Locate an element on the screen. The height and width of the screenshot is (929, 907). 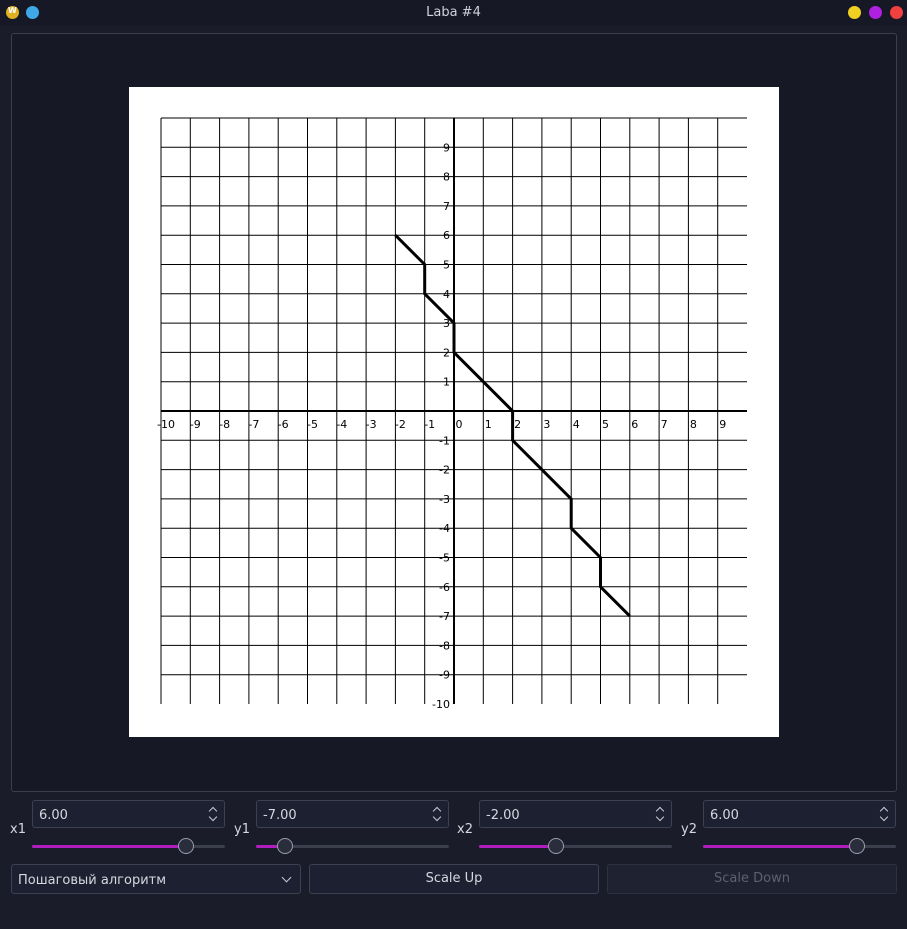
x-tick-label: 2 is located at coordinates (517, 424).